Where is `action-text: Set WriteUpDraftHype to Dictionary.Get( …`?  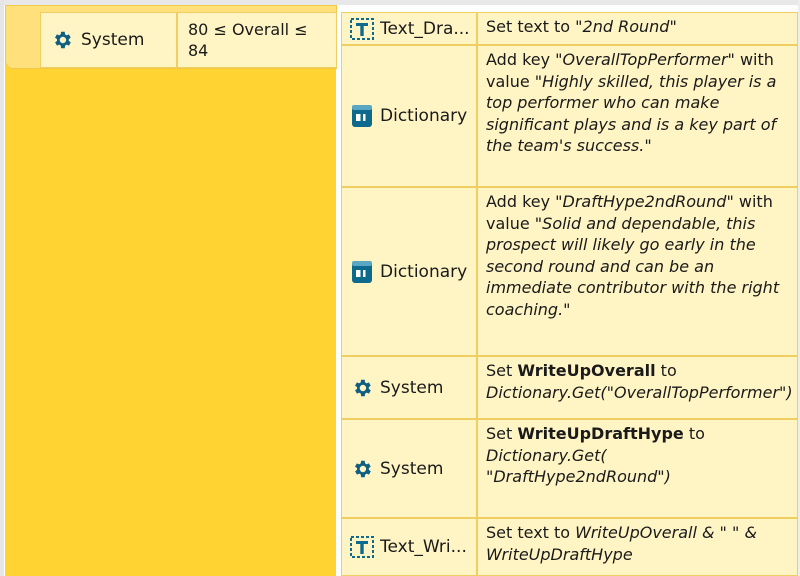 action-text: Set WriteUpDraftHype to Dictionary.Get( … is located at coordinates (637, 455).